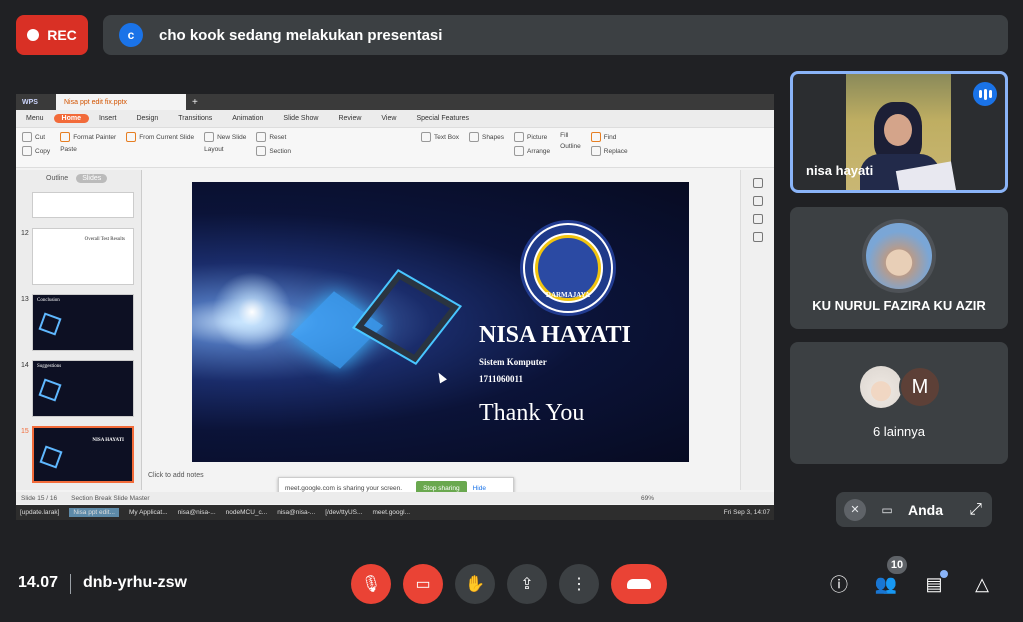 This screenshot has height=622, width=1023. What do you see at coordinates (33, 35) in the screenshot?
I see `record-dot-icon` at bounding box center [33, 35].